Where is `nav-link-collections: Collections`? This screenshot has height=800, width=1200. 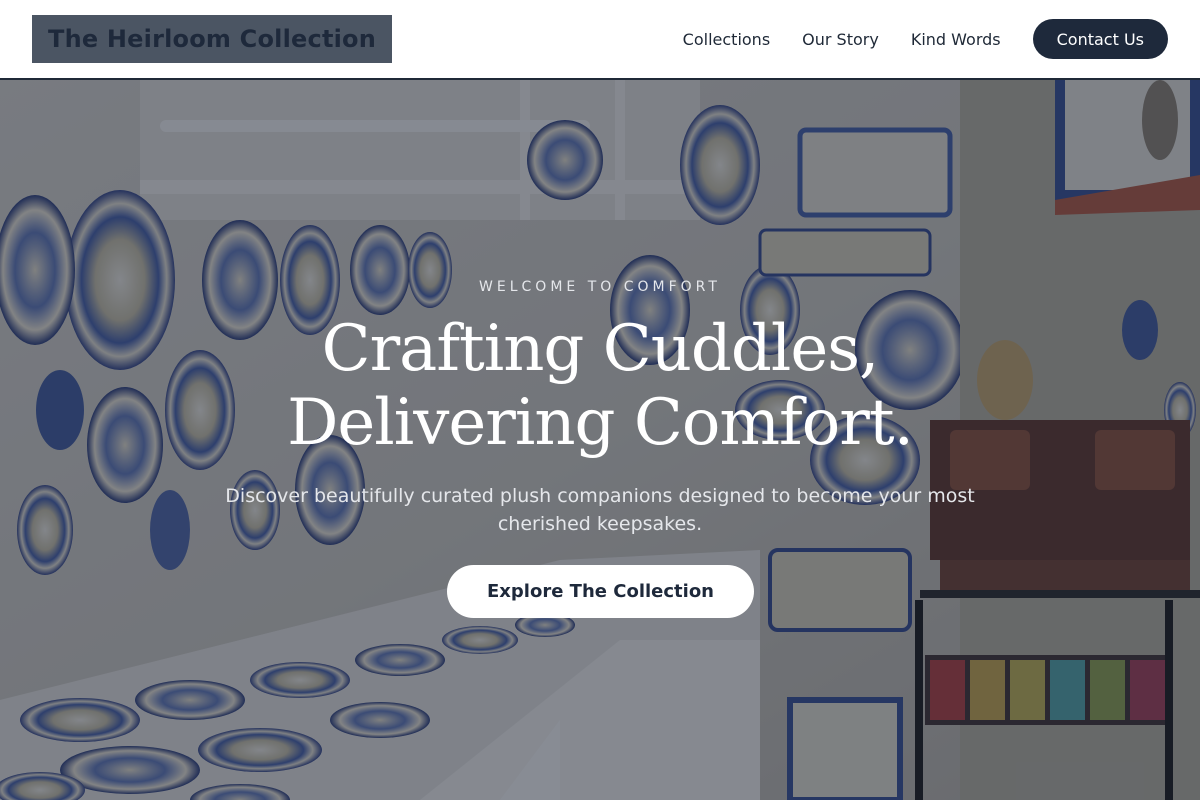 nav-link-collections: Collections is located at coordinates (726, 39).